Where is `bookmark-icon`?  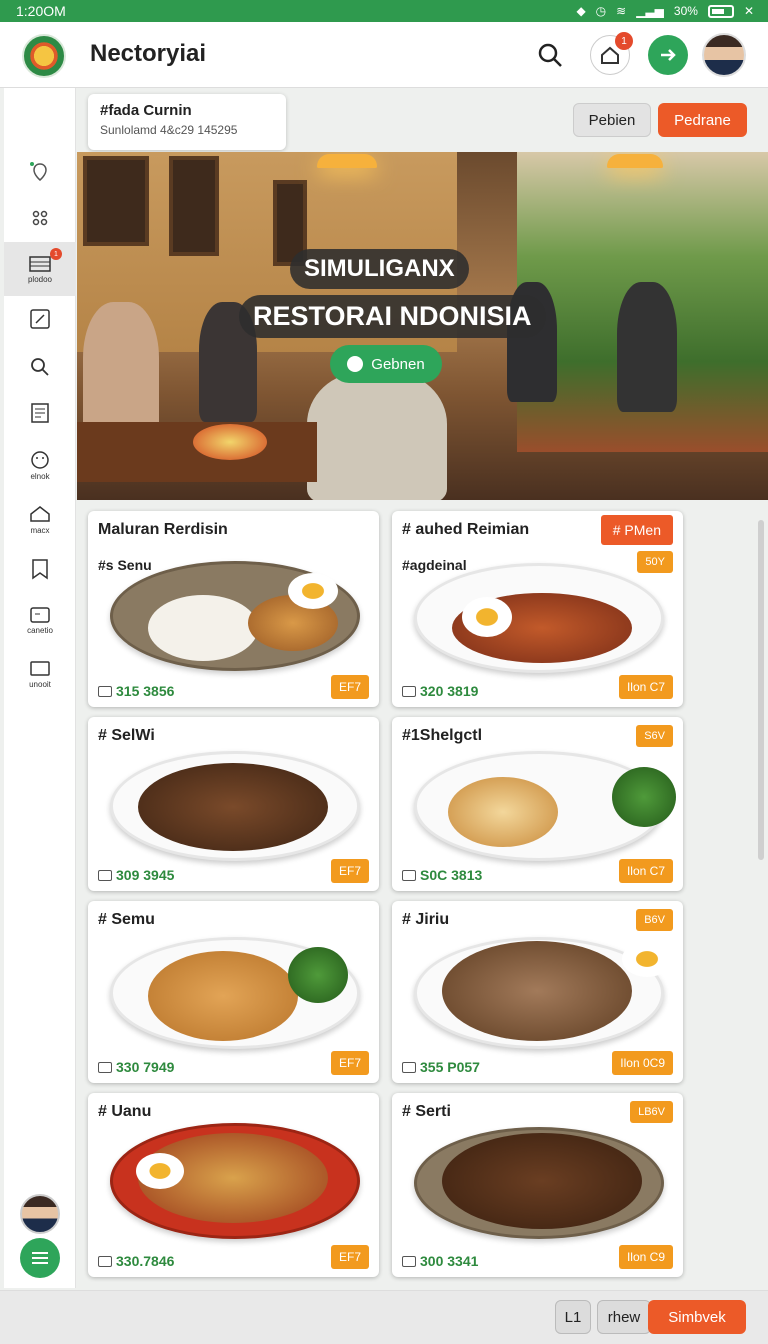
bookmark-icon is located at coordinates (40, 569).